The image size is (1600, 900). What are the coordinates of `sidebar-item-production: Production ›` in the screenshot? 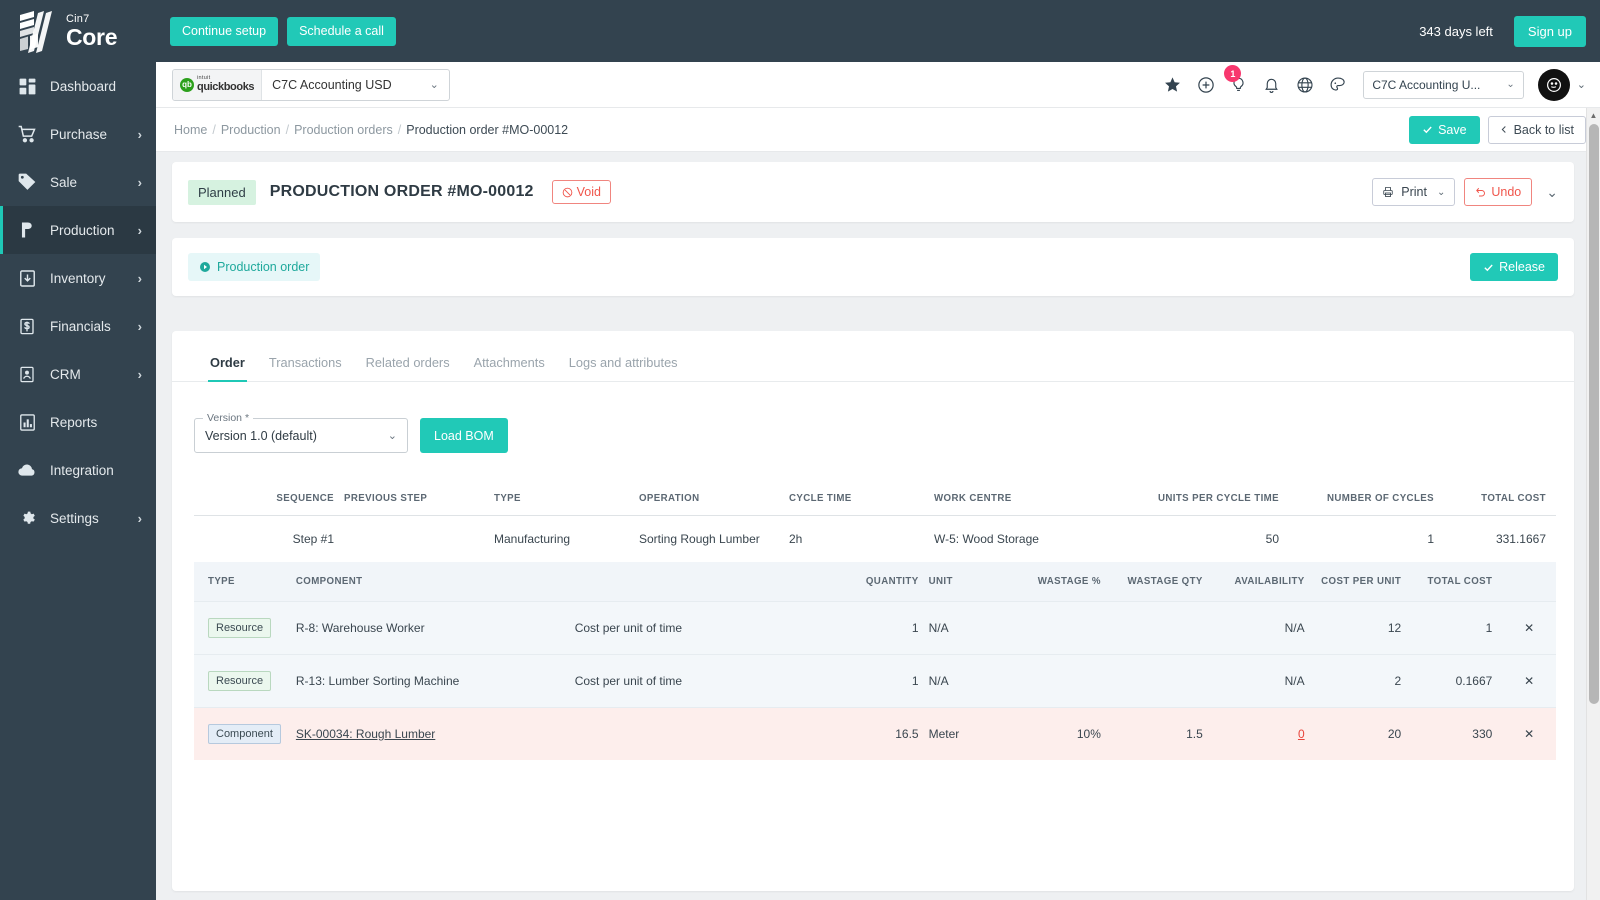 It's located at (78, 230).